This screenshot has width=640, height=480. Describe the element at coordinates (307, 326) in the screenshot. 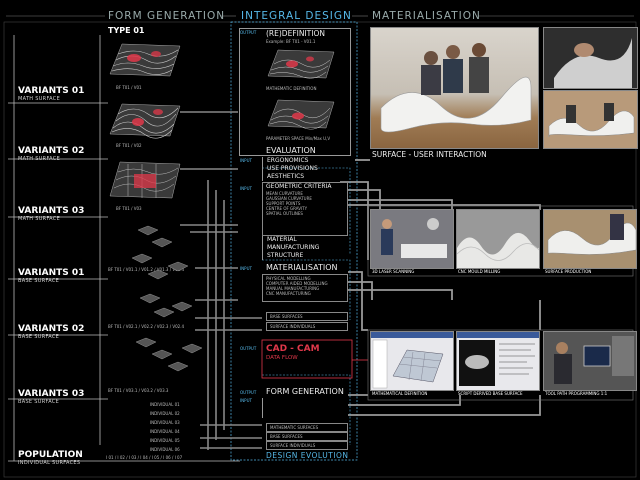

I see `surface-individuals-box: SURFACE INDIVIDUALS` at that location.